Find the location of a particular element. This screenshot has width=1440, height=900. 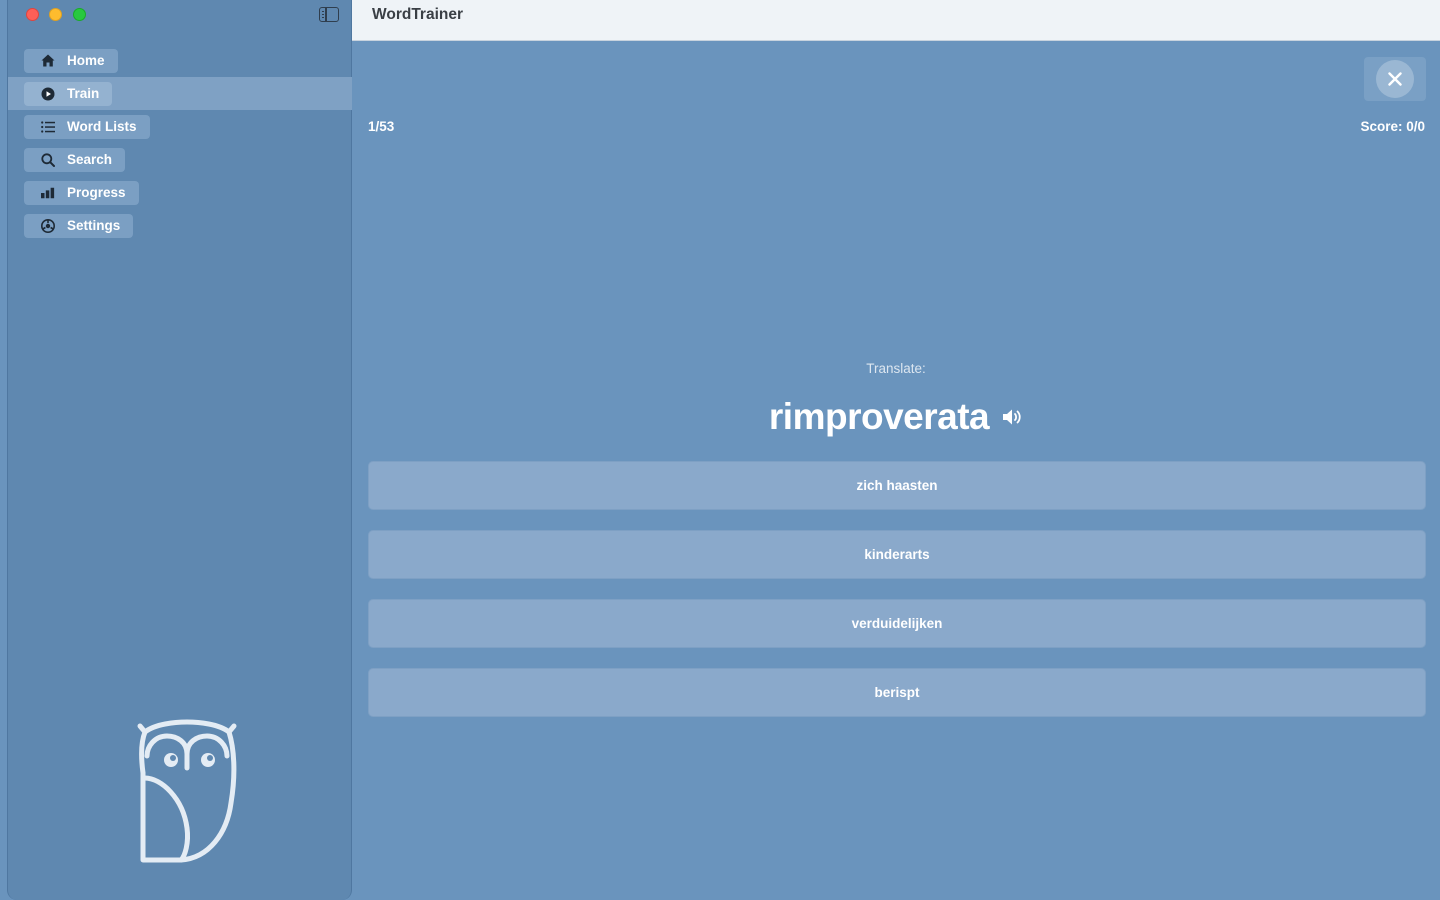

settings-button: Settings is located at coordinates (79, 225).